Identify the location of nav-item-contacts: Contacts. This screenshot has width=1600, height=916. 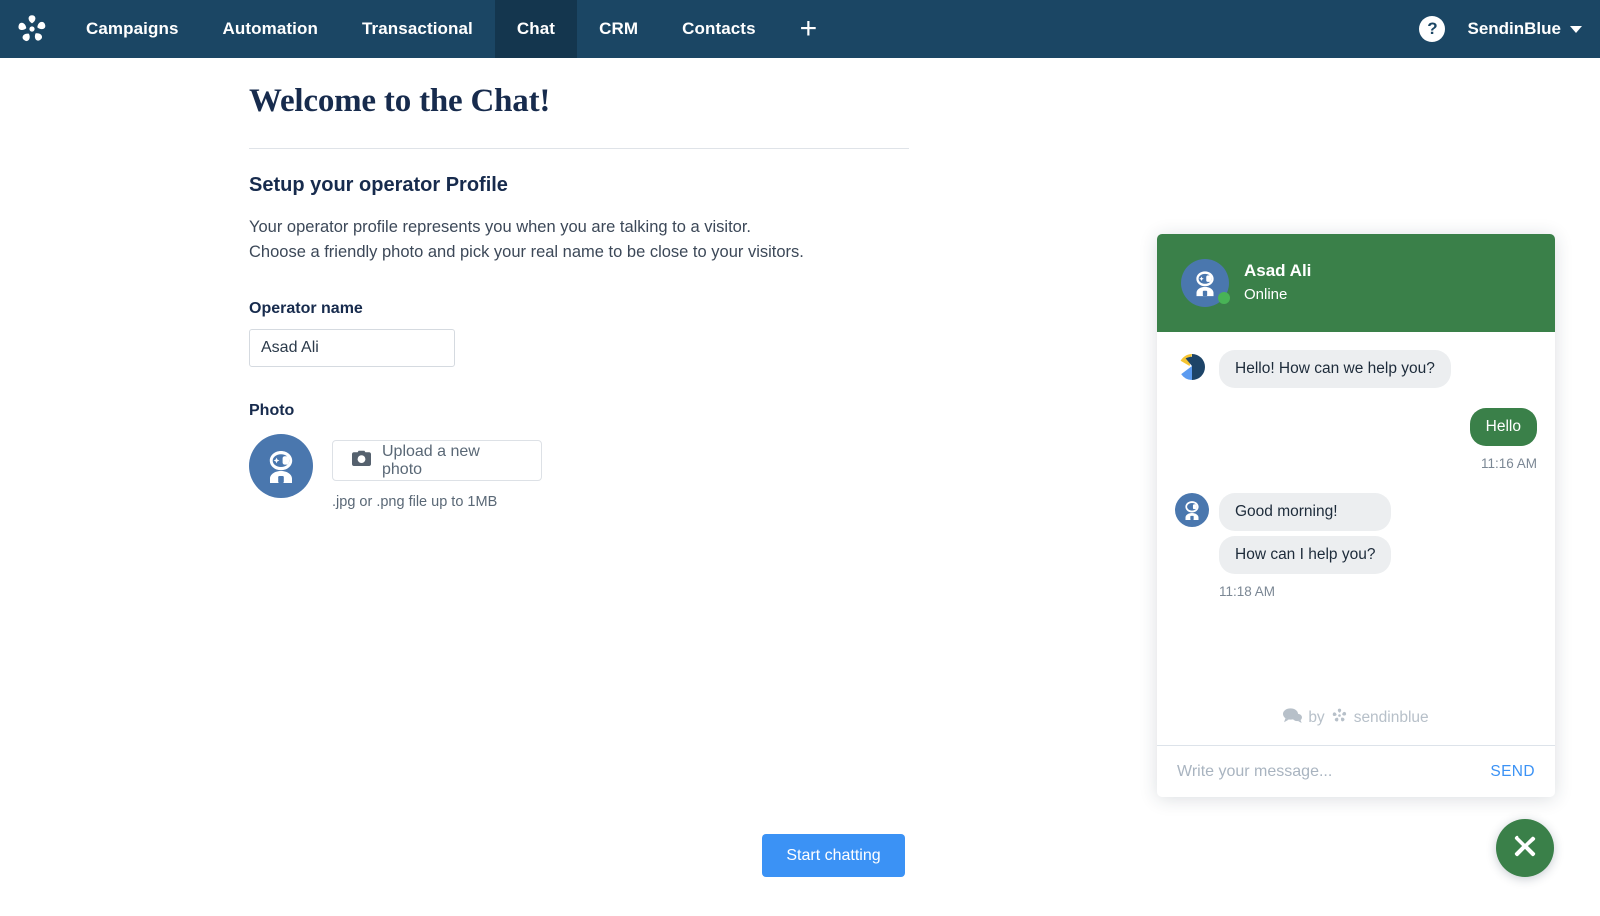
(719, 29).